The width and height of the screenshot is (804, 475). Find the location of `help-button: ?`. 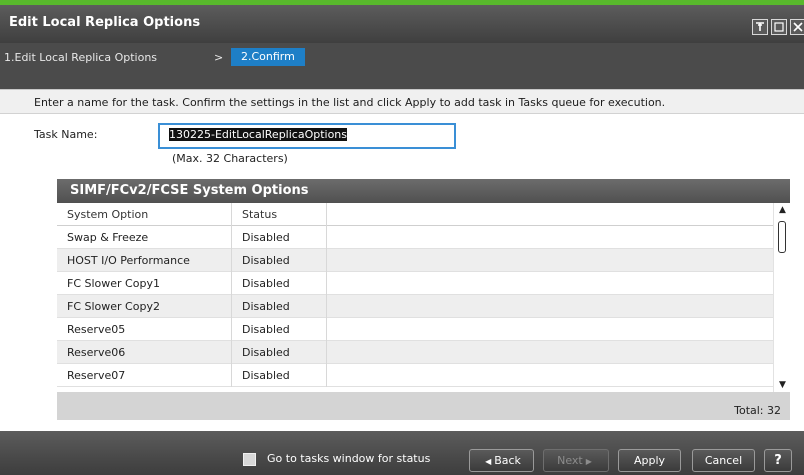

help-button: ? is located at coordinates (778, 460).